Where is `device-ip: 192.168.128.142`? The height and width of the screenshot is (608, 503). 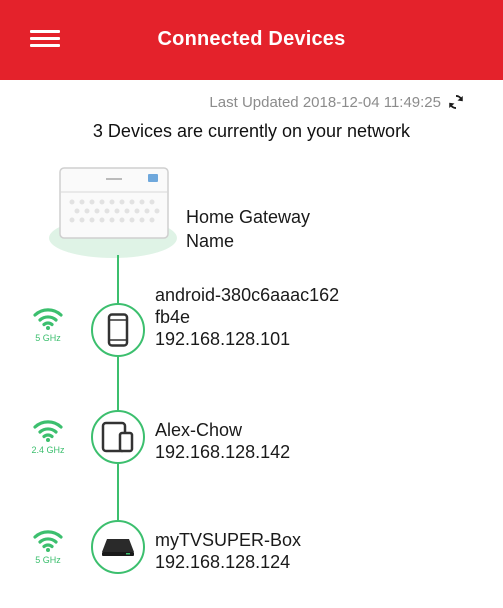
device-ip: 192.168.128.142 is located at coordinates (223, 452).